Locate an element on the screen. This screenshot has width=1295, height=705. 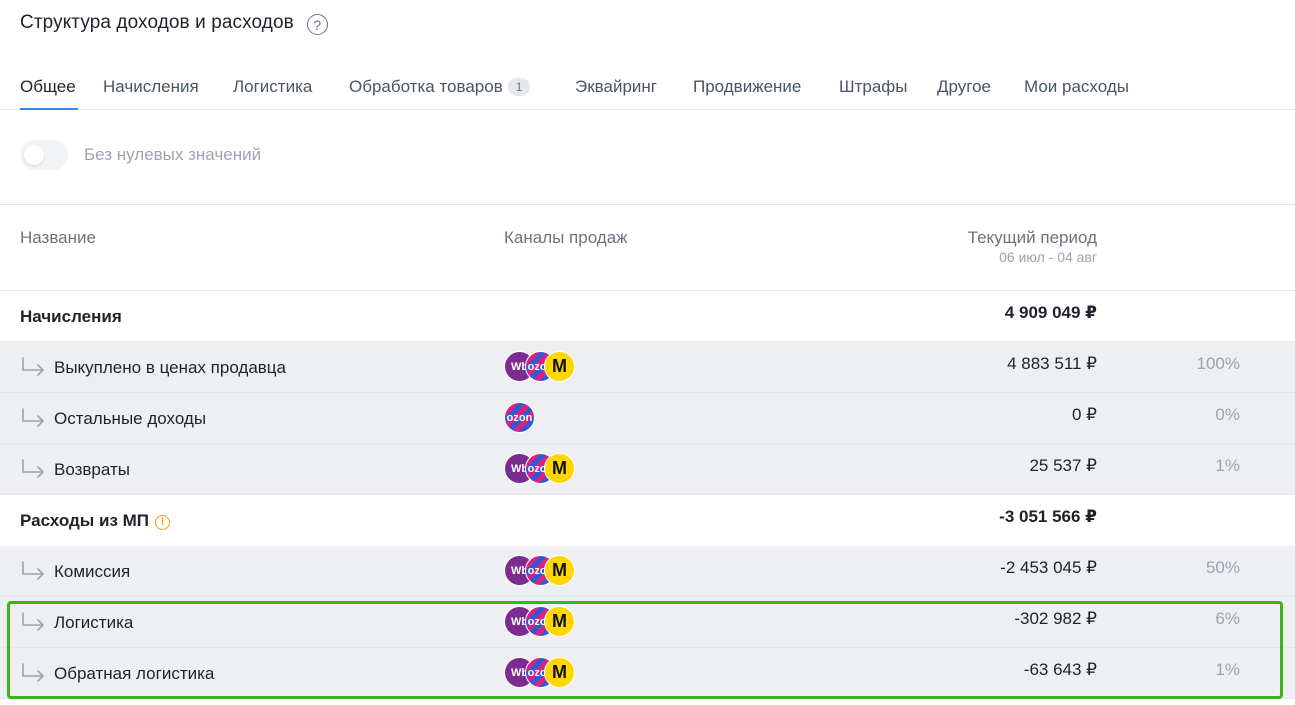
row-value: -63 643 ₽ is located at coordinates (1060, 669).